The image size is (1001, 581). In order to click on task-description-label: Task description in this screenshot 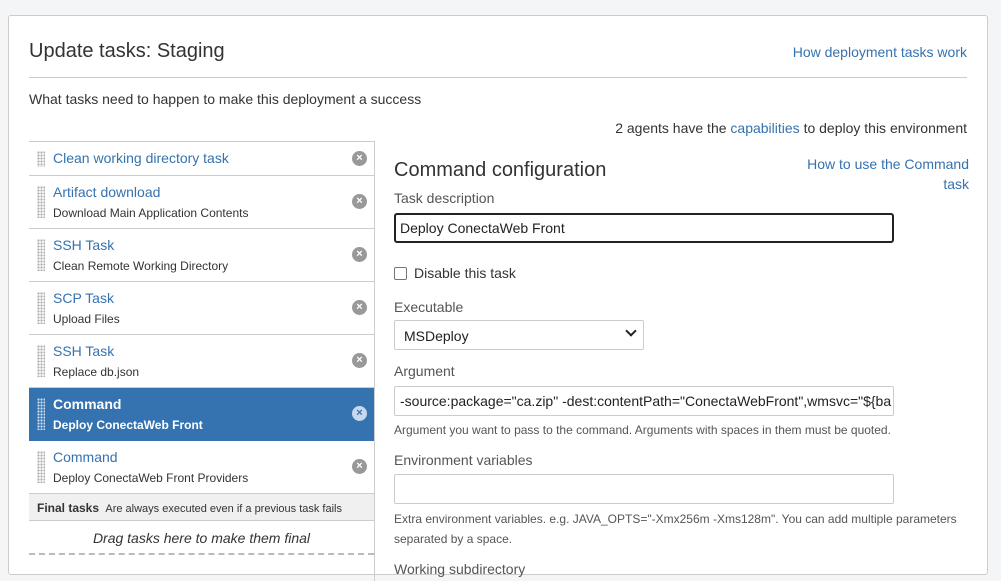, I will do `click(444, 198)`.